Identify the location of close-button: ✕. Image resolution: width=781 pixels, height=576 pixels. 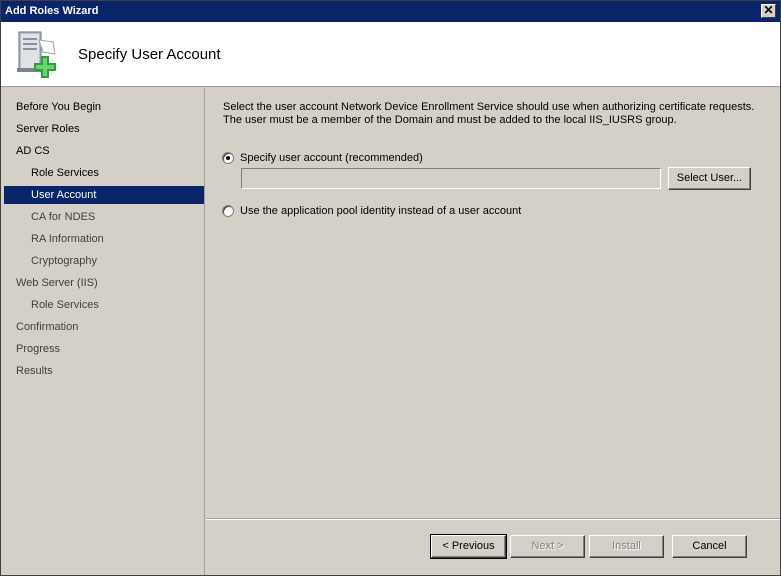
(768, 11).